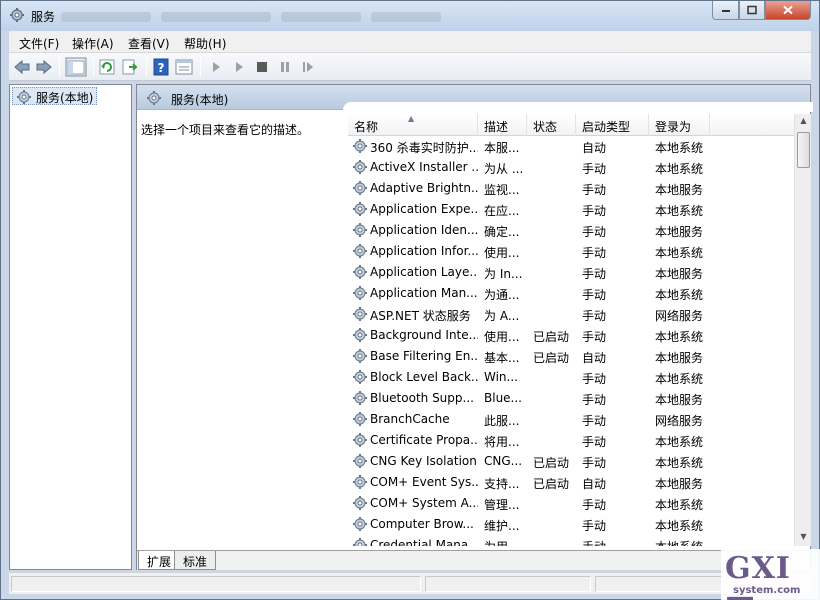 The image size is (820, 600). What do you see at coordinates (184, 67) in the screenshot?
I see `properties-icon` at bounding box center [184, 67].